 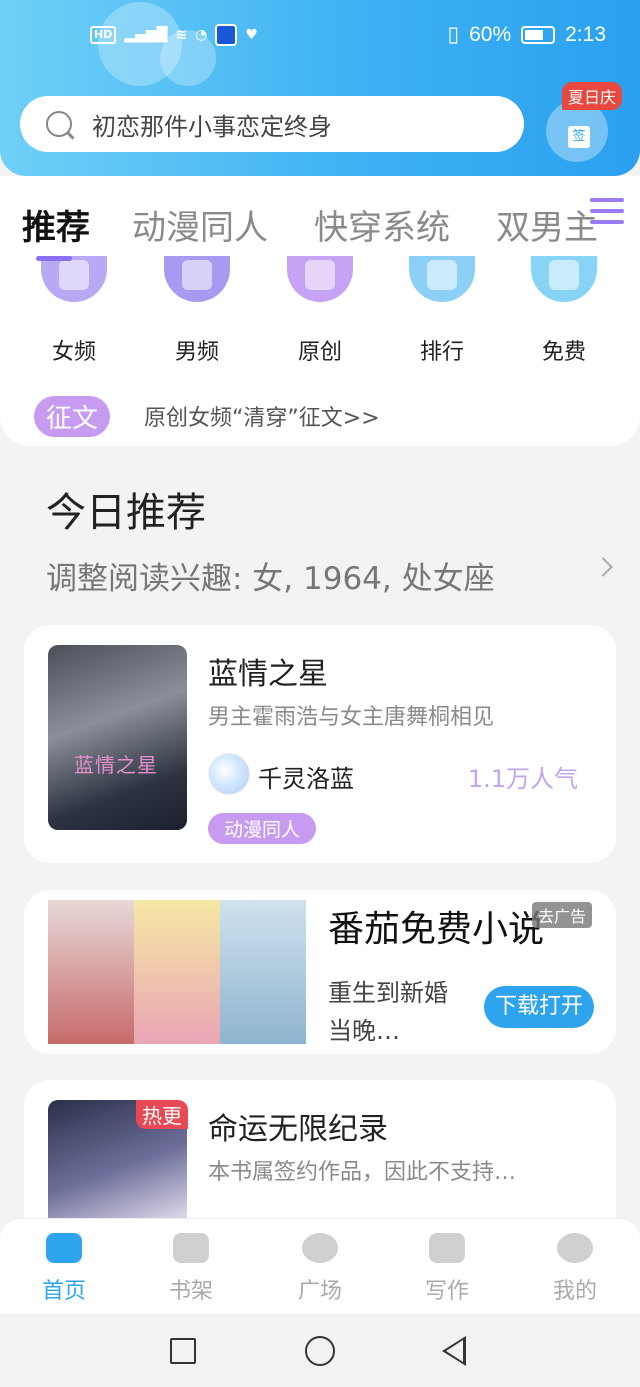 What do you see at coordinates (197, 311) in the screenshot?
I see `category-male: 男频` at bounding box center [197, 311].